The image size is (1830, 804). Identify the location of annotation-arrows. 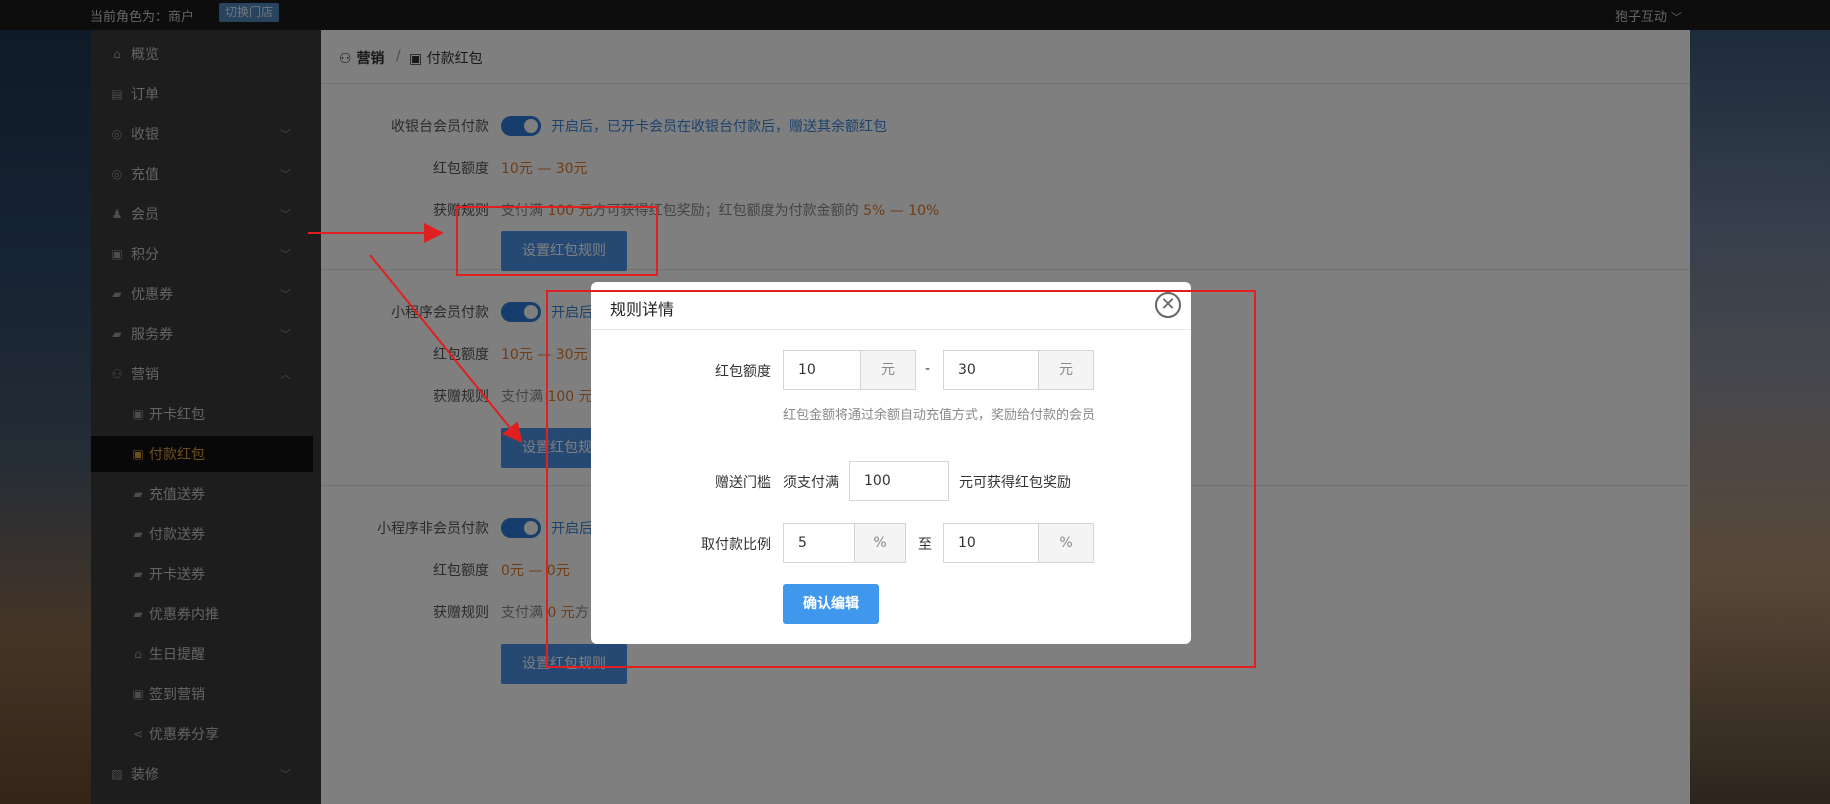
(415, 333).